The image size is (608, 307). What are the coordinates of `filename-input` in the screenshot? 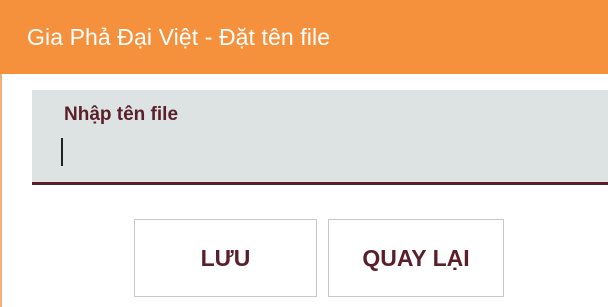 It's located at (324, 148).